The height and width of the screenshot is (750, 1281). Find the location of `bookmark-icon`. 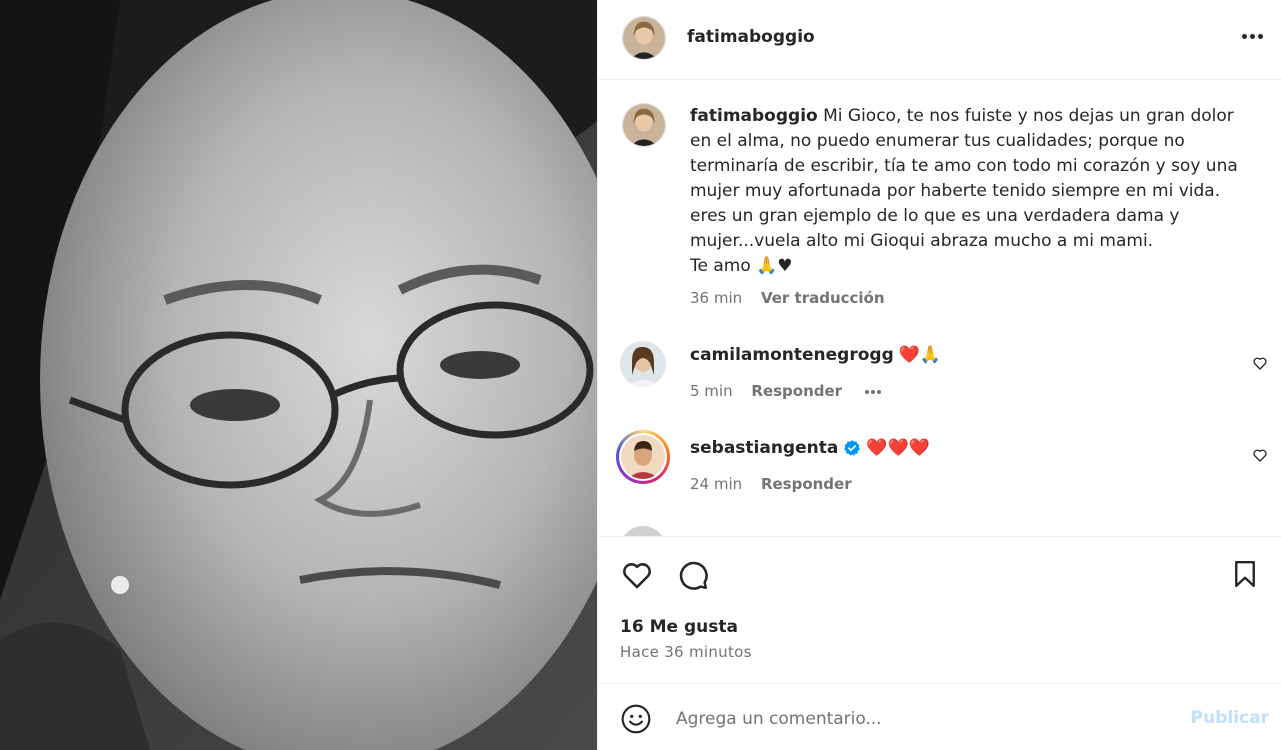

bookmark-icon is located at coordinates (1245, 574).